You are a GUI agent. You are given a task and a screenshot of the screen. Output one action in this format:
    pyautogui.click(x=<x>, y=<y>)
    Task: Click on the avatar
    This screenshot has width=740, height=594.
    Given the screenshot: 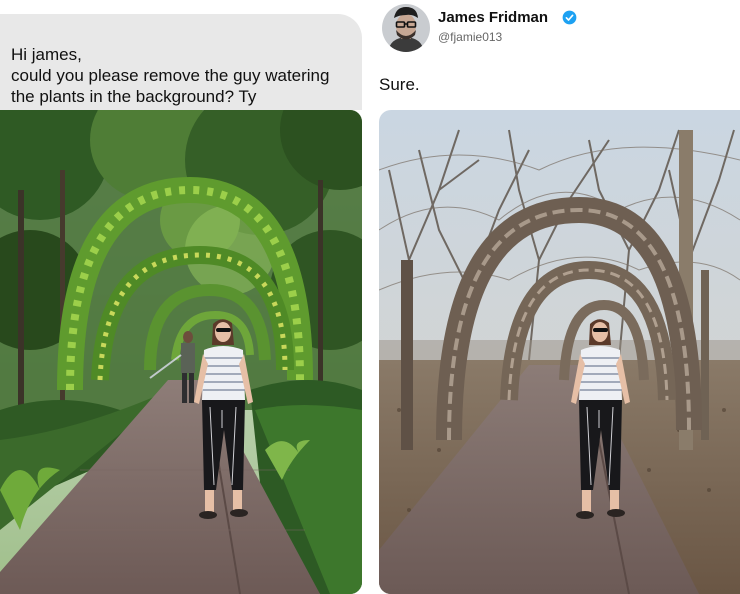 What is the action you would take?
    pyautogui.click(x=406, y=28)
    